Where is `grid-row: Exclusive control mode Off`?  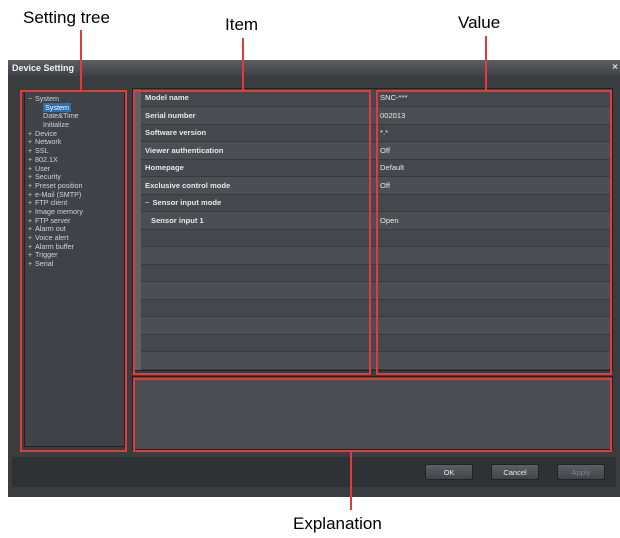 grid-row: Exclusive control mode Off is located at coordinates (376, 185).